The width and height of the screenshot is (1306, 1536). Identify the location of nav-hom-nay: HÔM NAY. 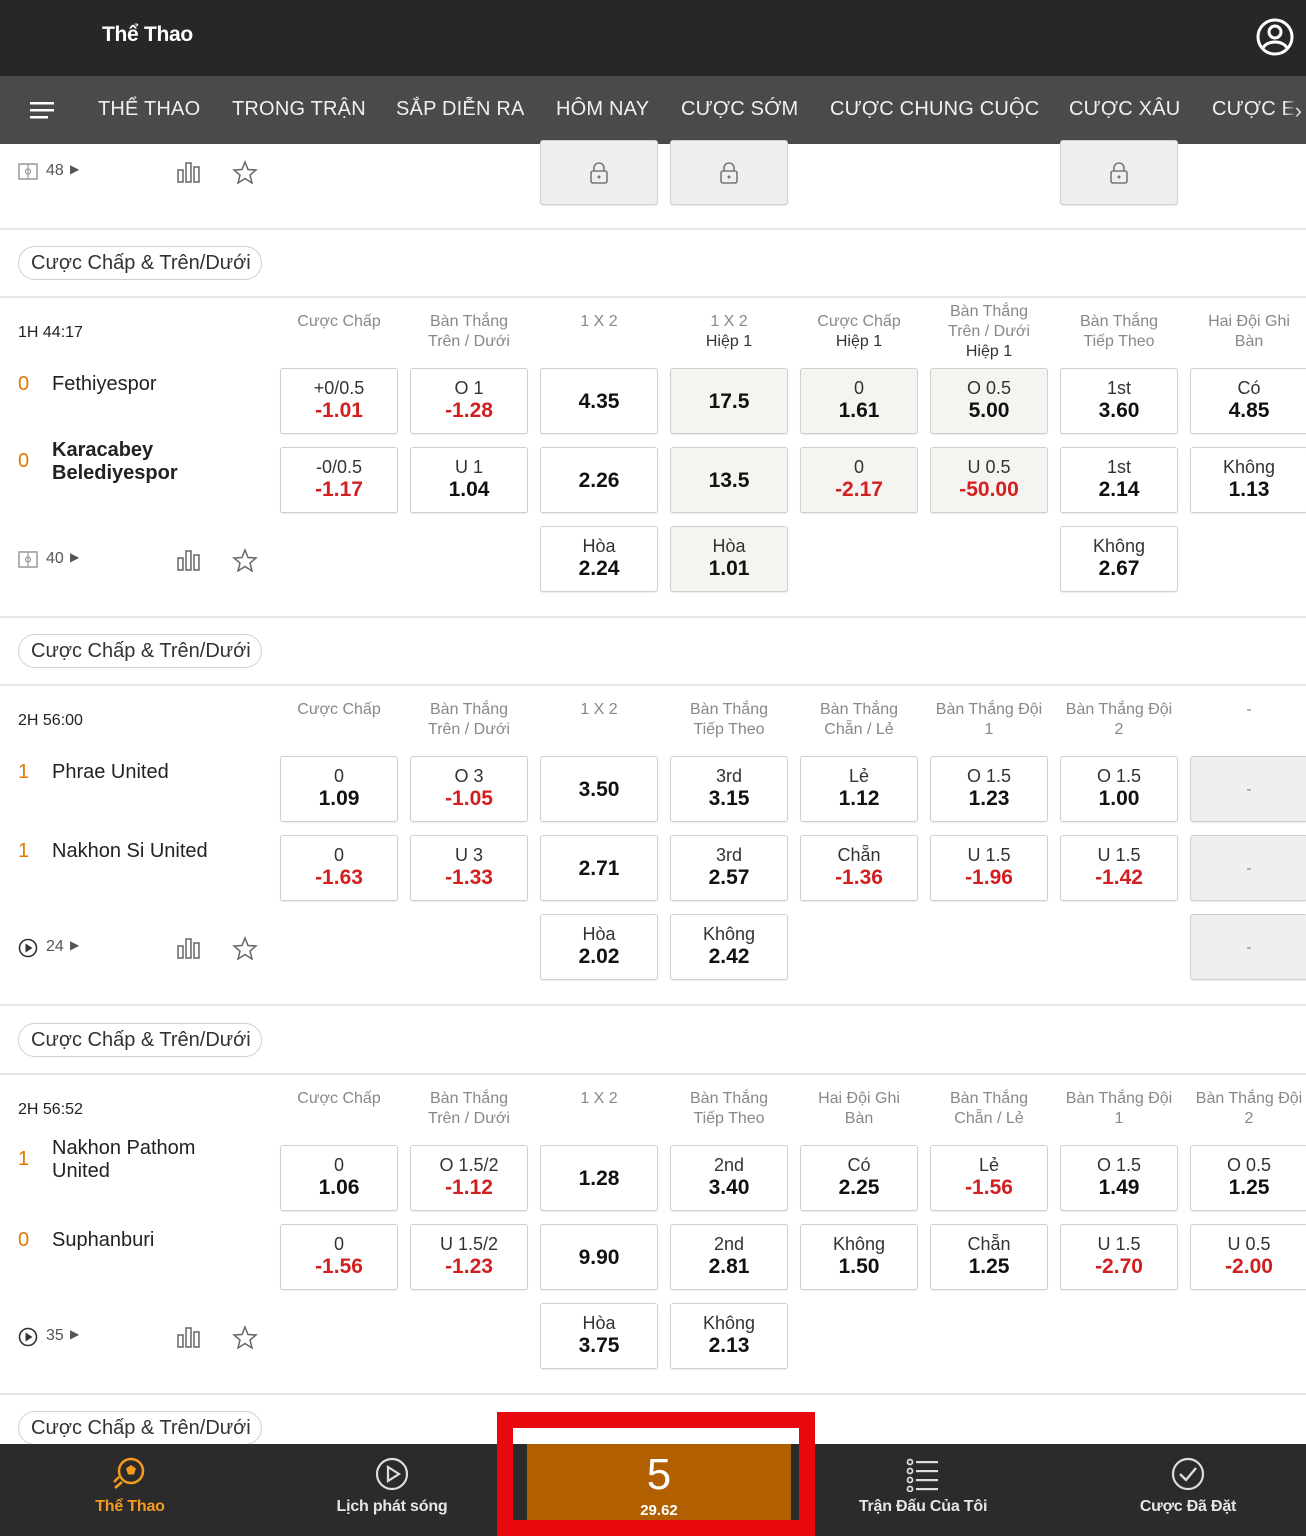
(602, 109).